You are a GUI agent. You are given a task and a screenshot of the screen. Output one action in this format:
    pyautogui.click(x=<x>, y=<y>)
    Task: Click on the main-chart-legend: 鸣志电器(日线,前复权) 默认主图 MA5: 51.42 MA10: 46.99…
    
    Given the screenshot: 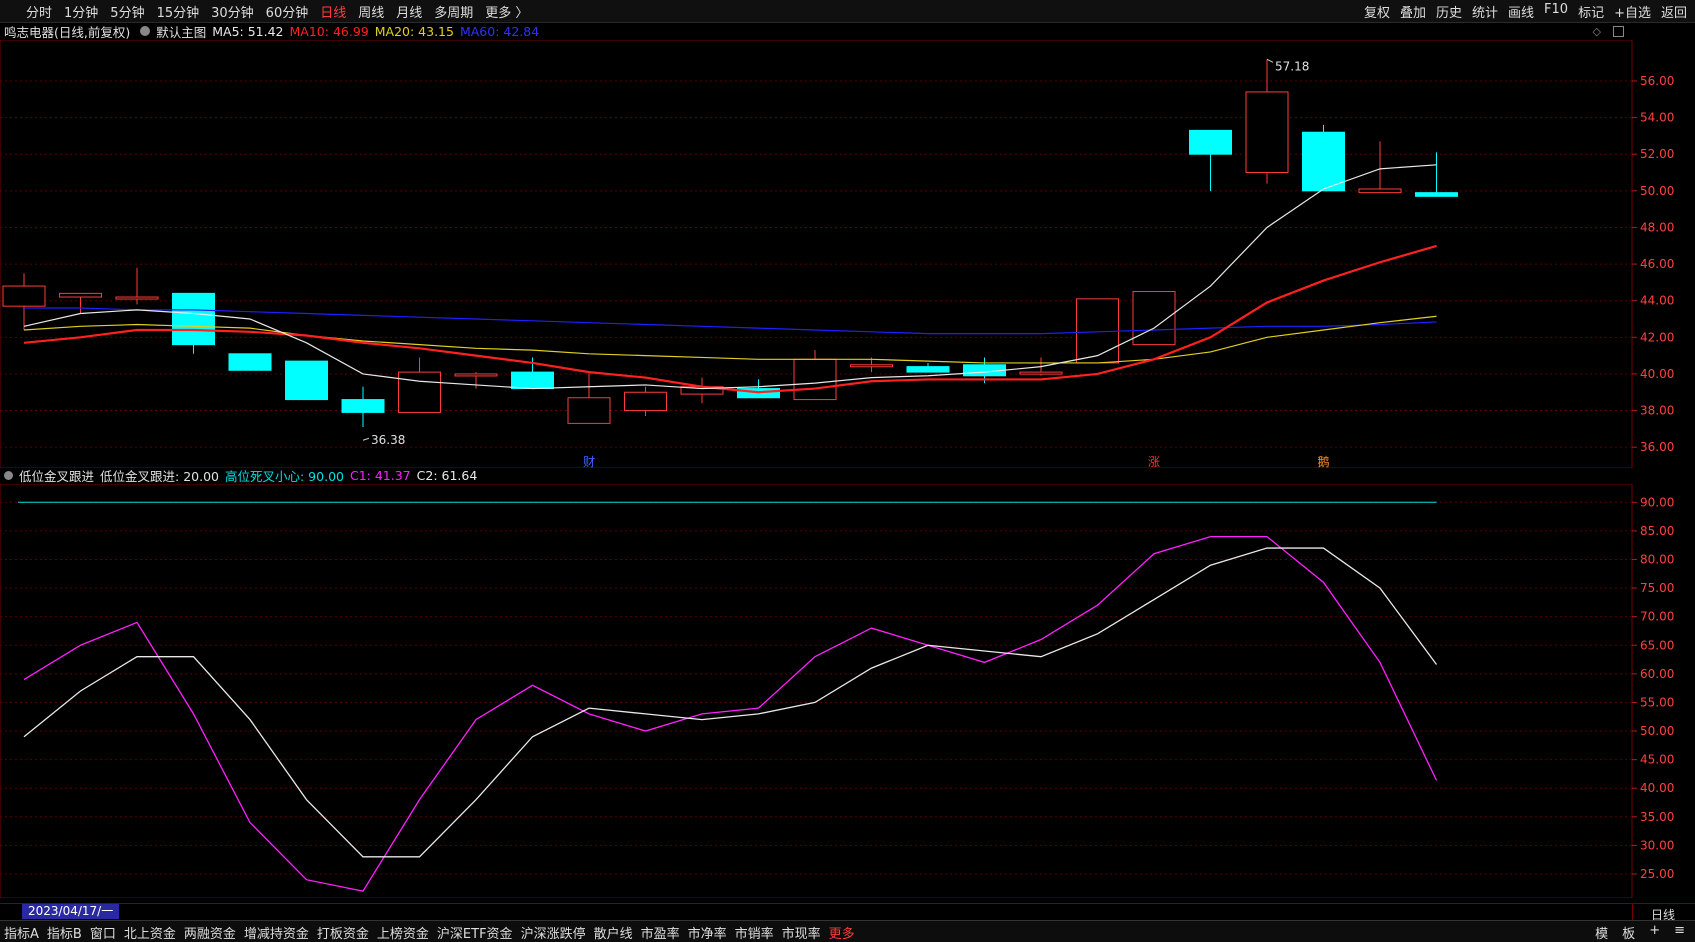 What is the action you would take?
    pyautogui.click(x=816, y=31)
    